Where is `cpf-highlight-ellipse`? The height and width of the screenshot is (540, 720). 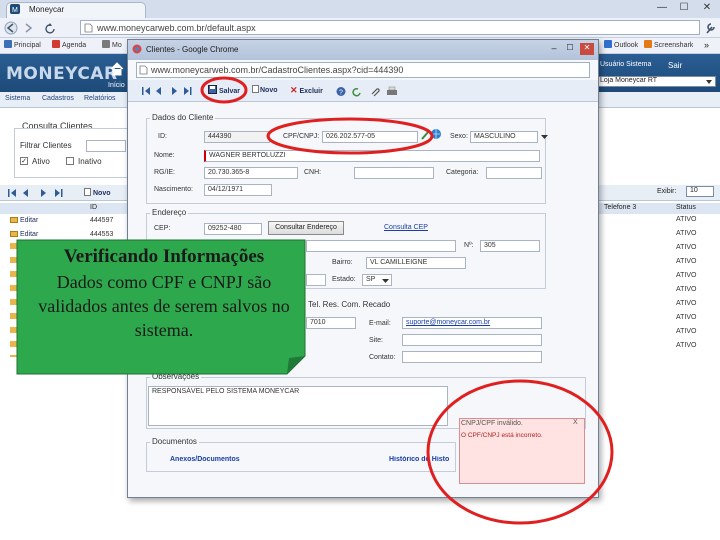
cpf-highlight-ellipse is located at coordinates (350, 136).